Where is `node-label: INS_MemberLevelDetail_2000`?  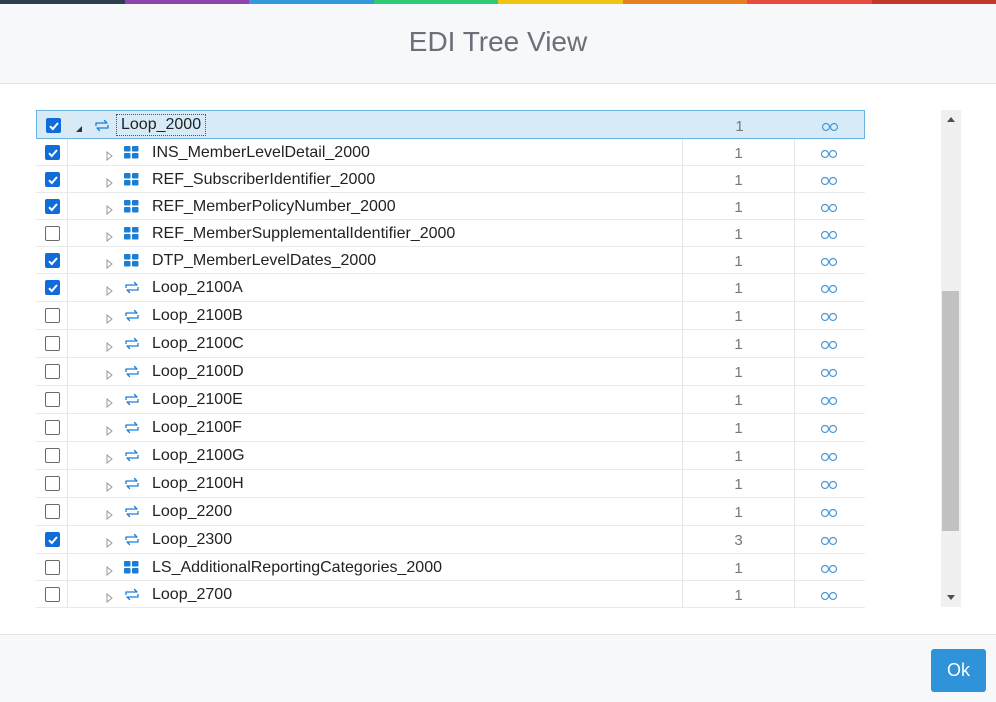
node-label: INS_MemberLevelDetail_2000 is located at coordinates (261, 153).